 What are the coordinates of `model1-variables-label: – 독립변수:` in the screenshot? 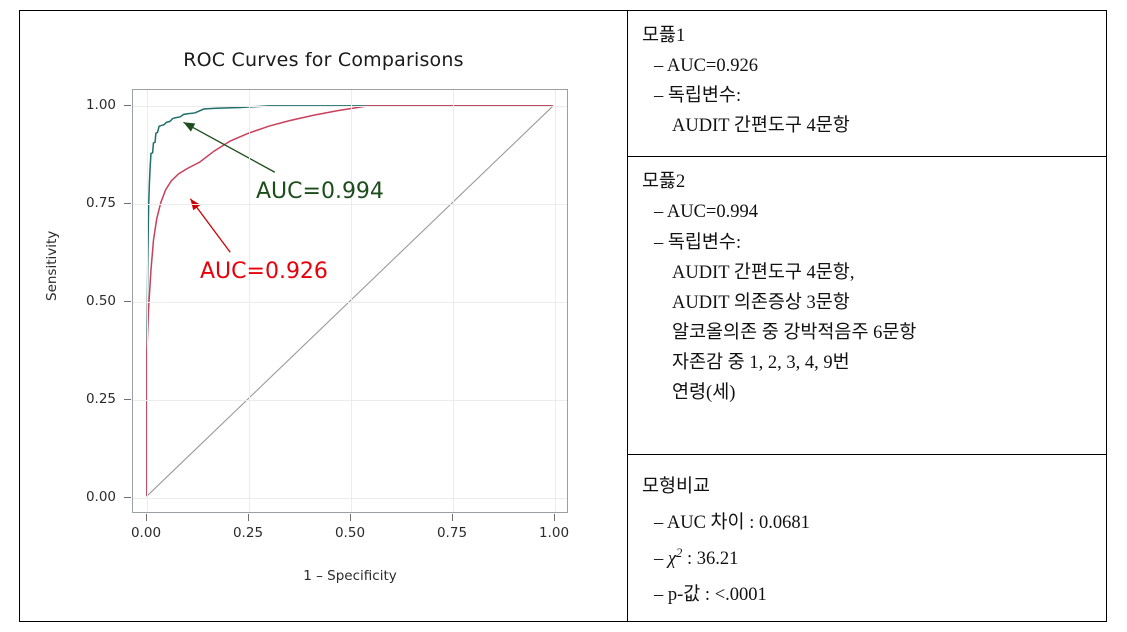 It's located at (698, 96).